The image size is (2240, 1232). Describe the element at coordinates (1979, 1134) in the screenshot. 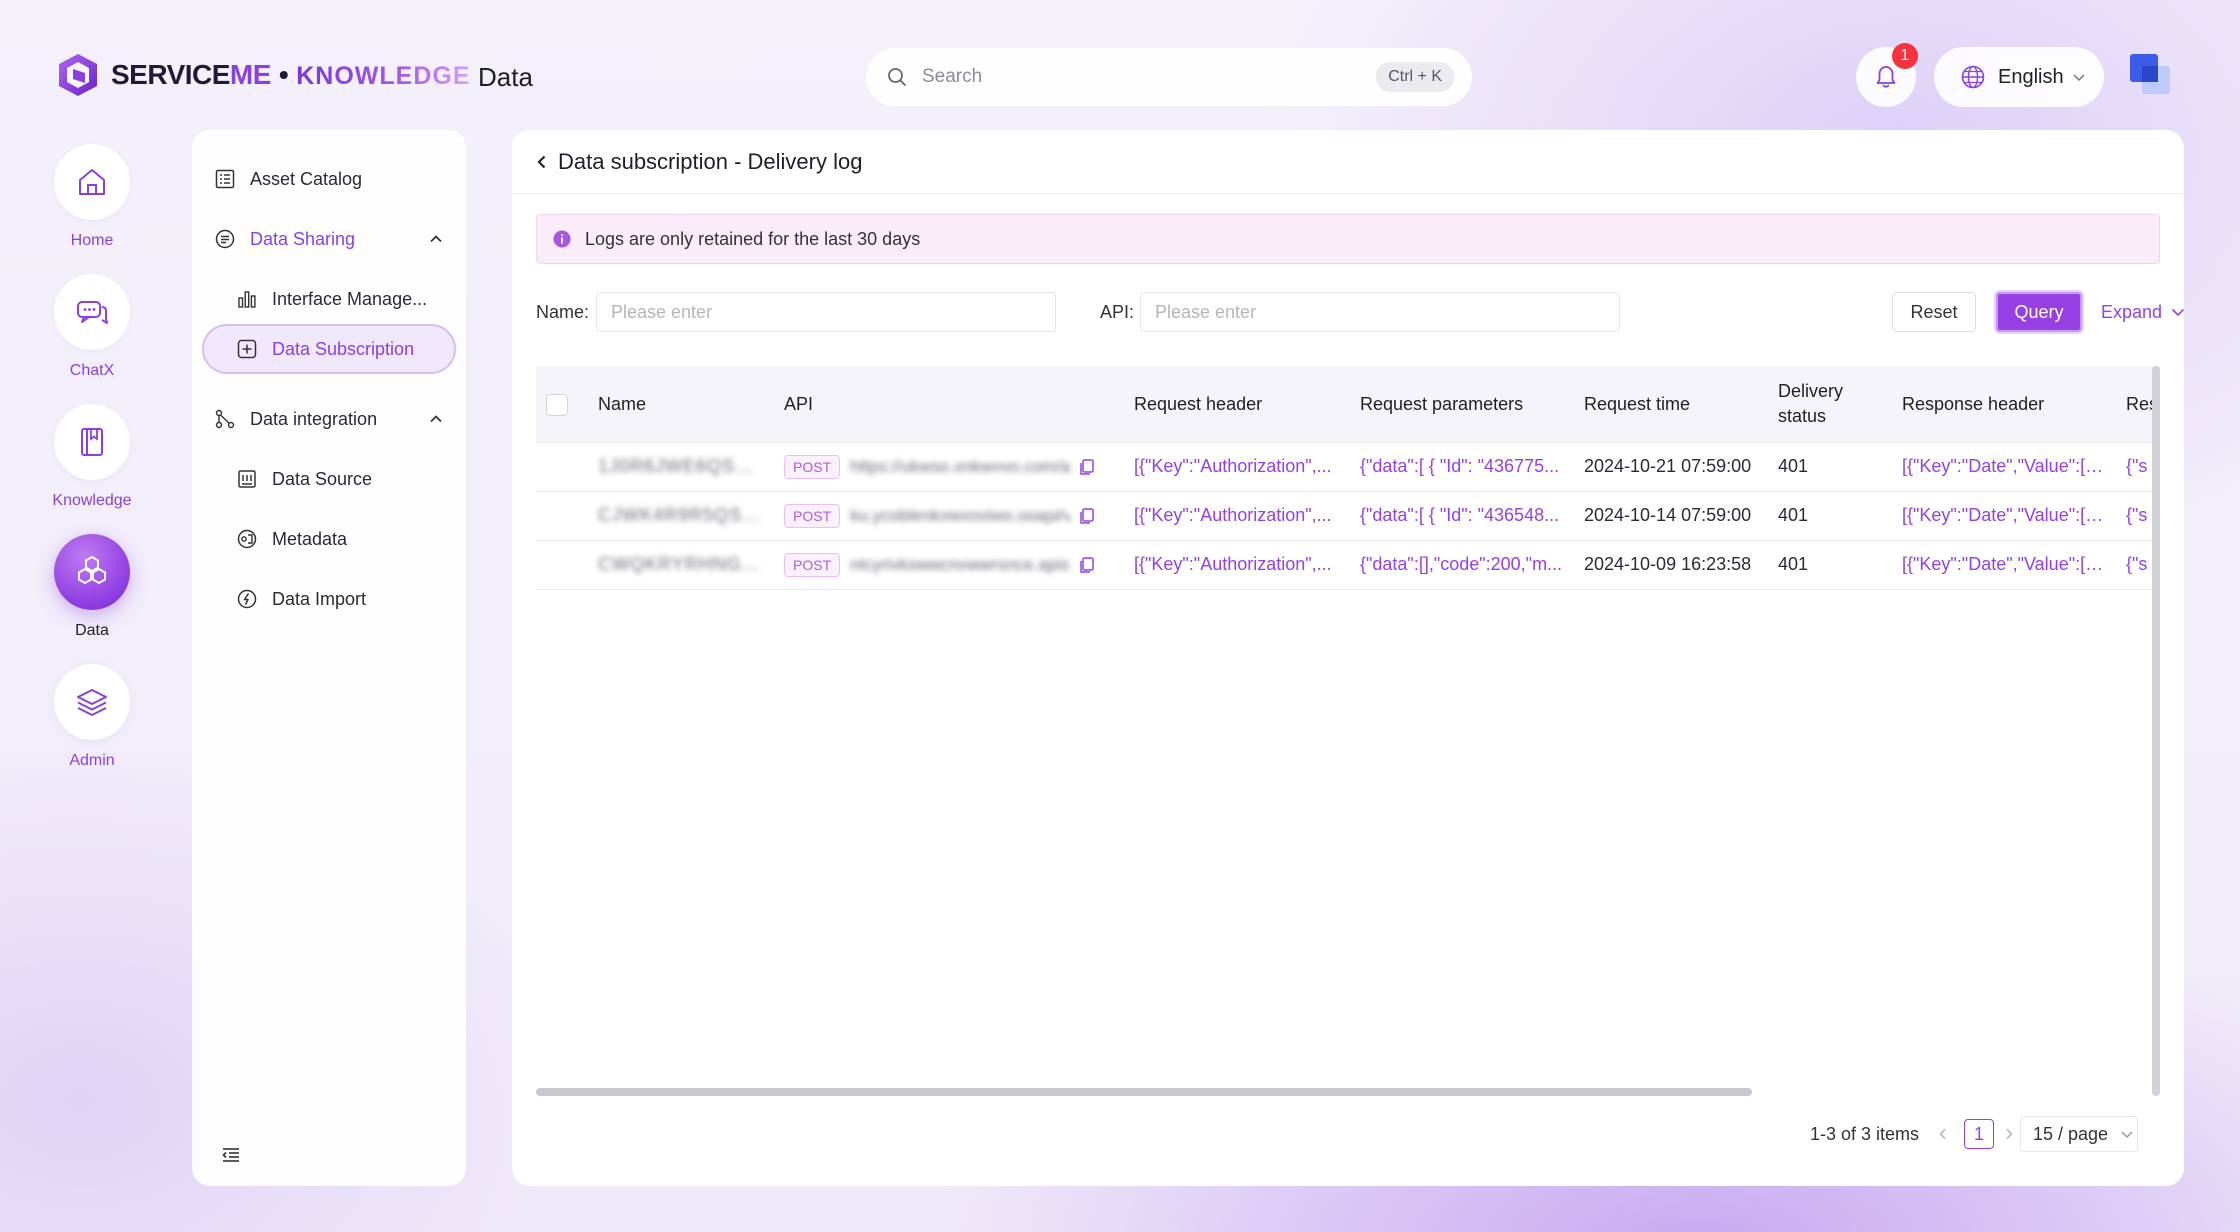

I see `pagination-page-1: 1` at that location.